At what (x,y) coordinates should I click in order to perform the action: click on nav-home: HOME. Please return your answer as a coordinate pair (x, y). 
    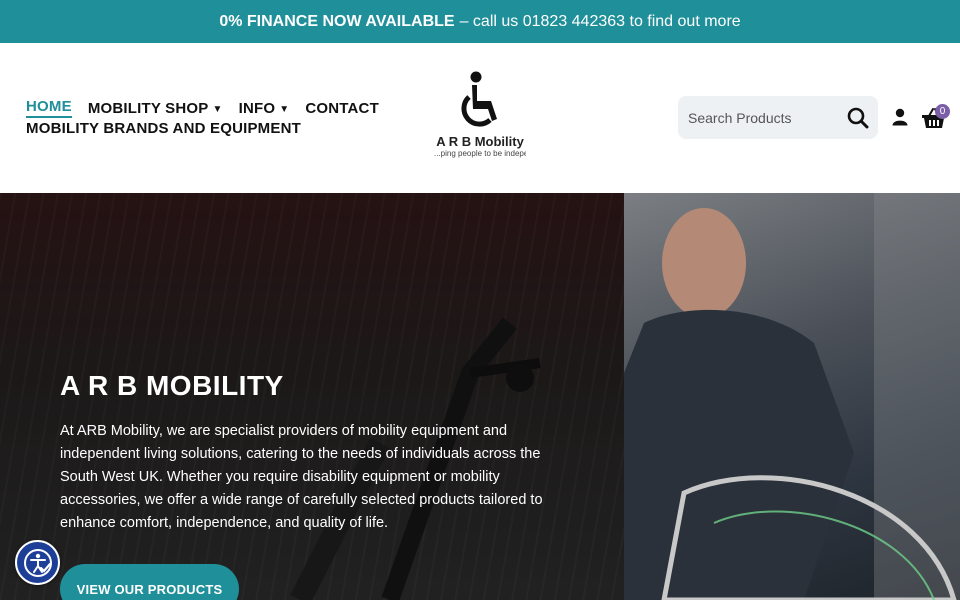
    Looking at the image, I should click on (49, 108).